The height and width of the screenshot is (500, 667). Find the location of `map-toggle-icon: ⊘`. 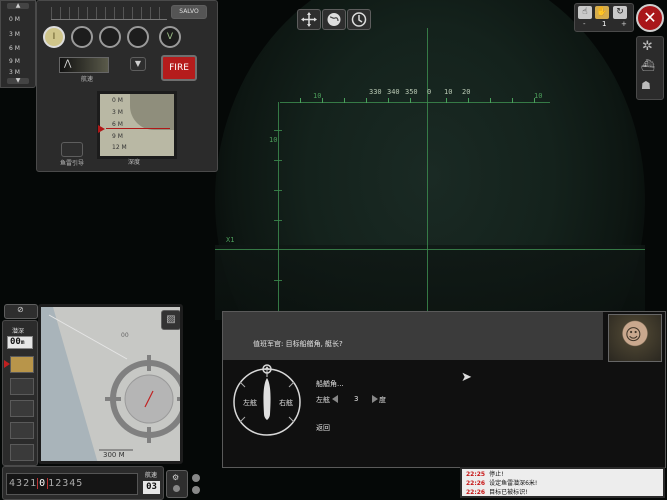

map-toggle-icon: ⊘ is located at coordinates (20, 309).